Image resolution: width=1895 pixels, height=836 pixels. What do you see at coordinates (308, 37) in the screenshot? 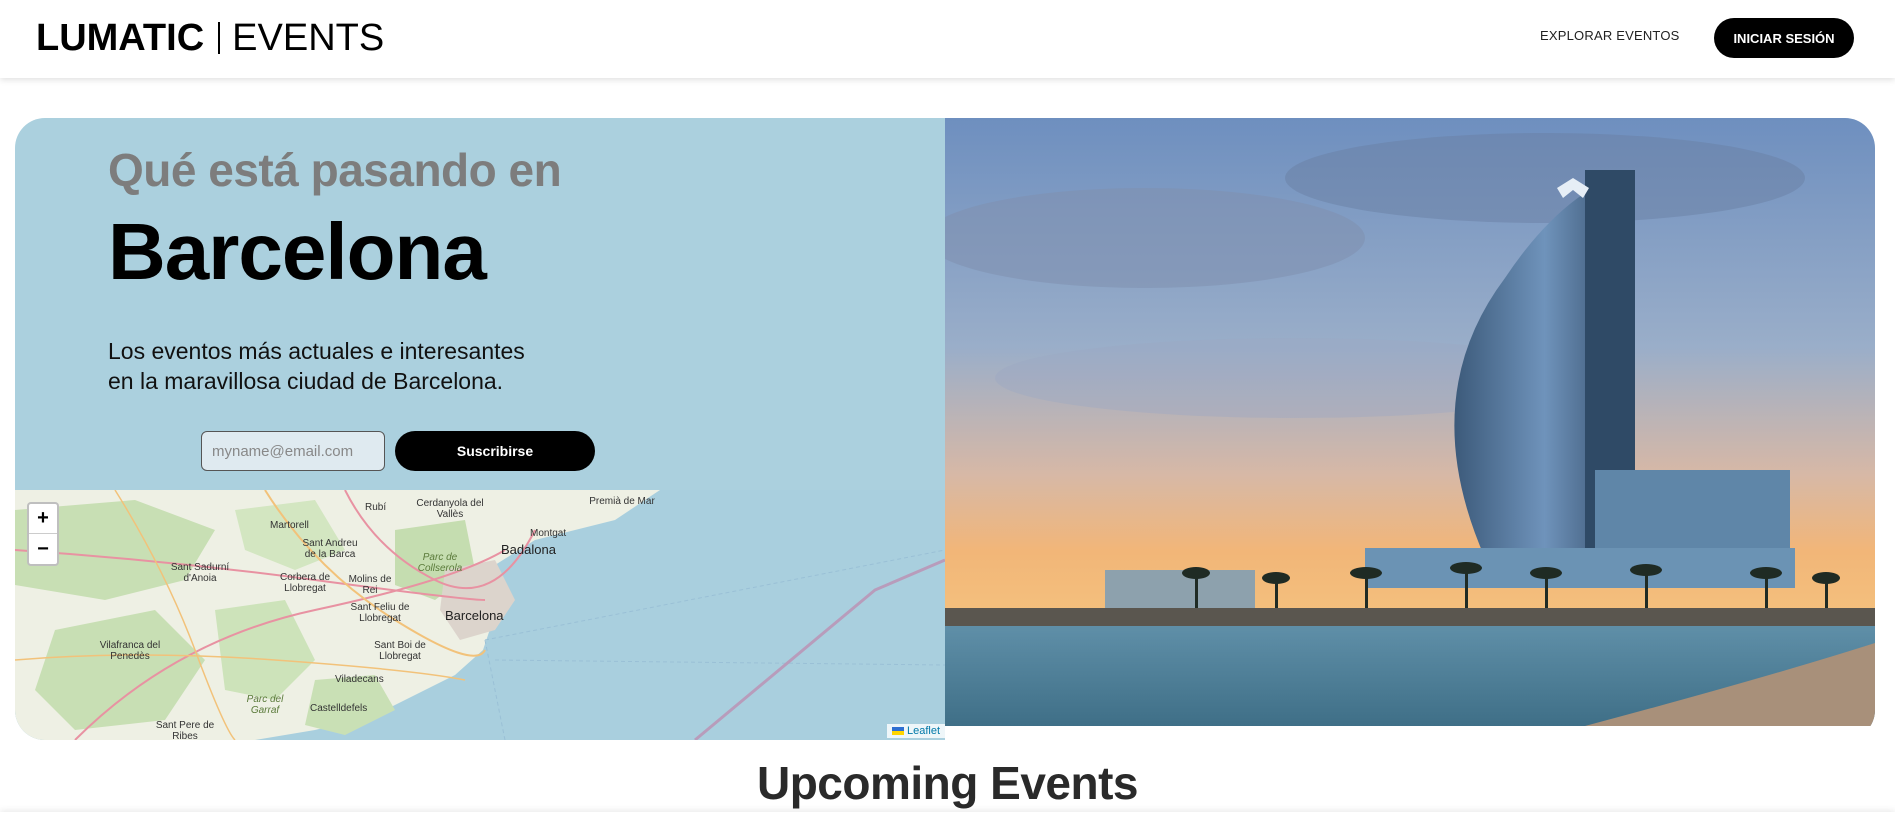
I see `logo-sub: EVENTS` at bounding box center [308, 37].